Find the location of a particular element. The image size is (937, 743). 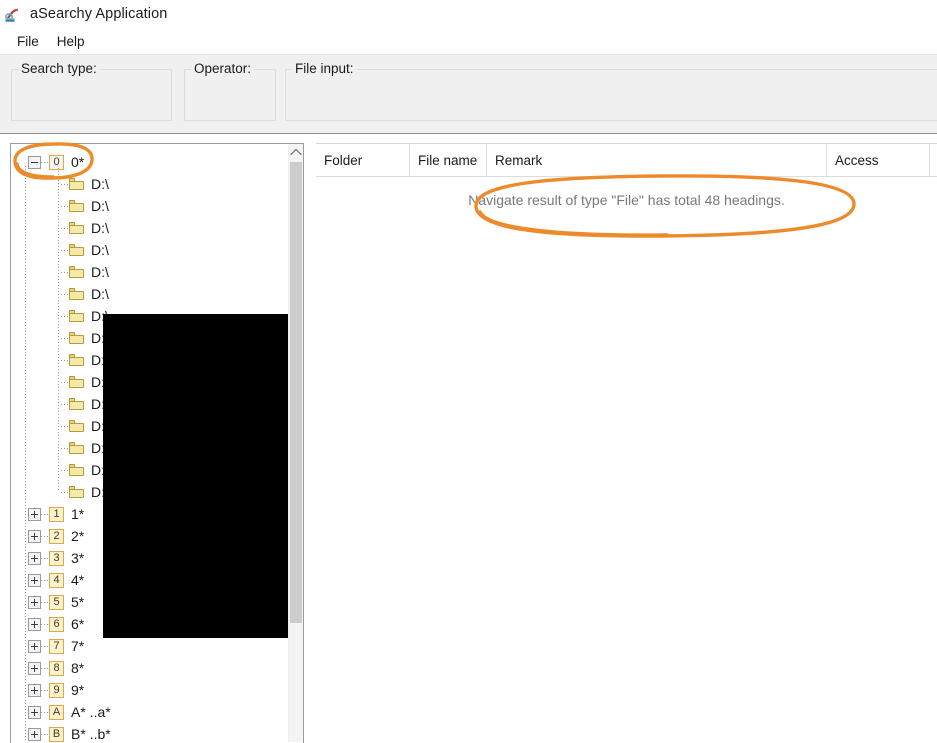

file-input-group: File input: is located at coordinates (611, 91).